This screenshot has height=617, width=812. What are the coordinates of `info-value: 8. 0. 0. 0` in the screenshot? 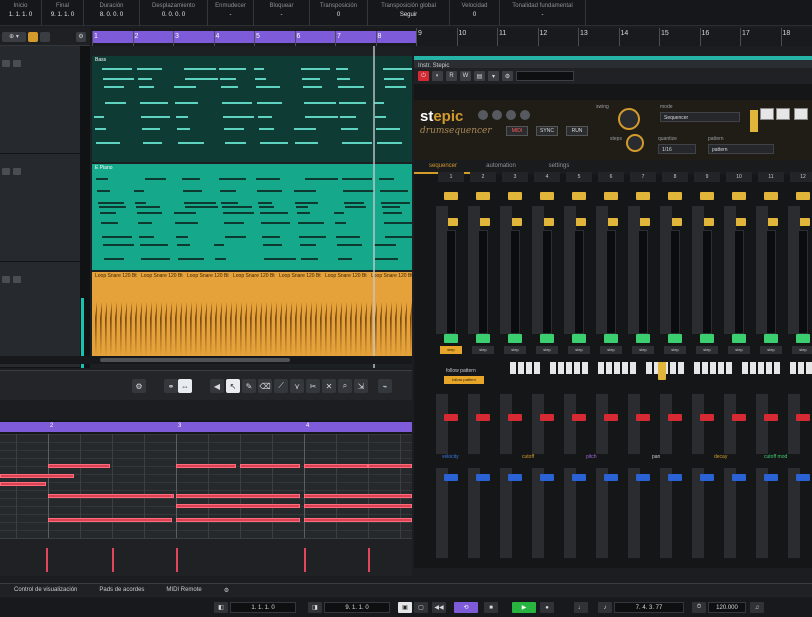 It's located at (111, 15).